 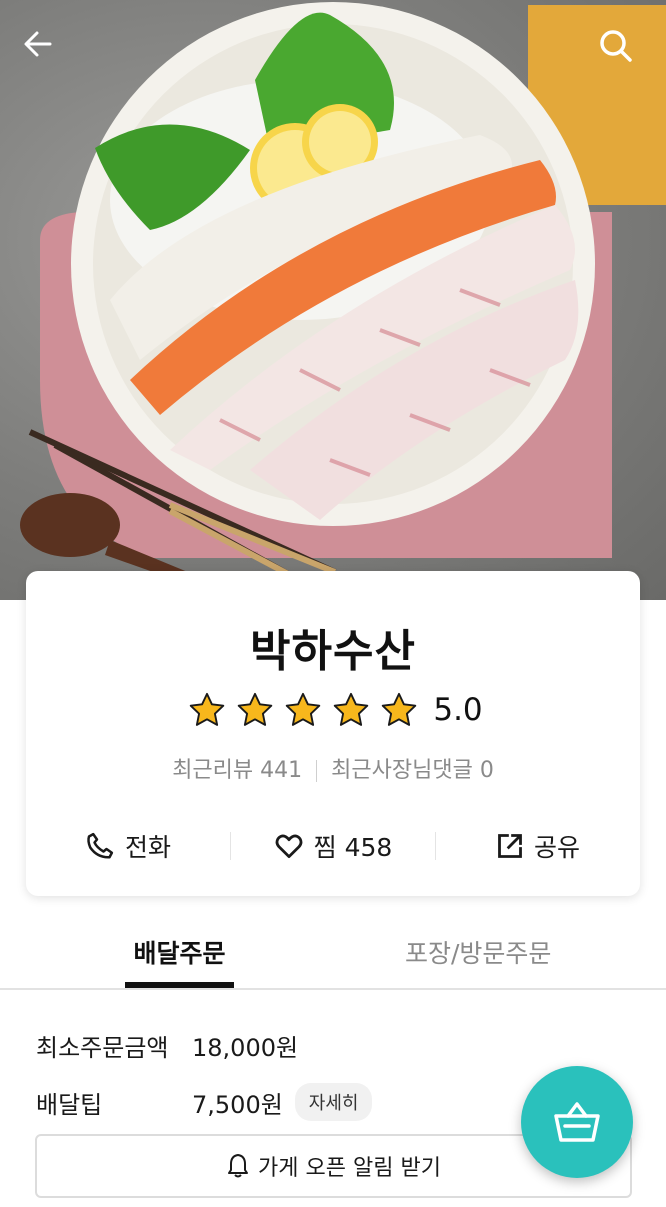 I want to click on notify-label: 가게 오픈 알림 받기, so click(x=349, y=1168).